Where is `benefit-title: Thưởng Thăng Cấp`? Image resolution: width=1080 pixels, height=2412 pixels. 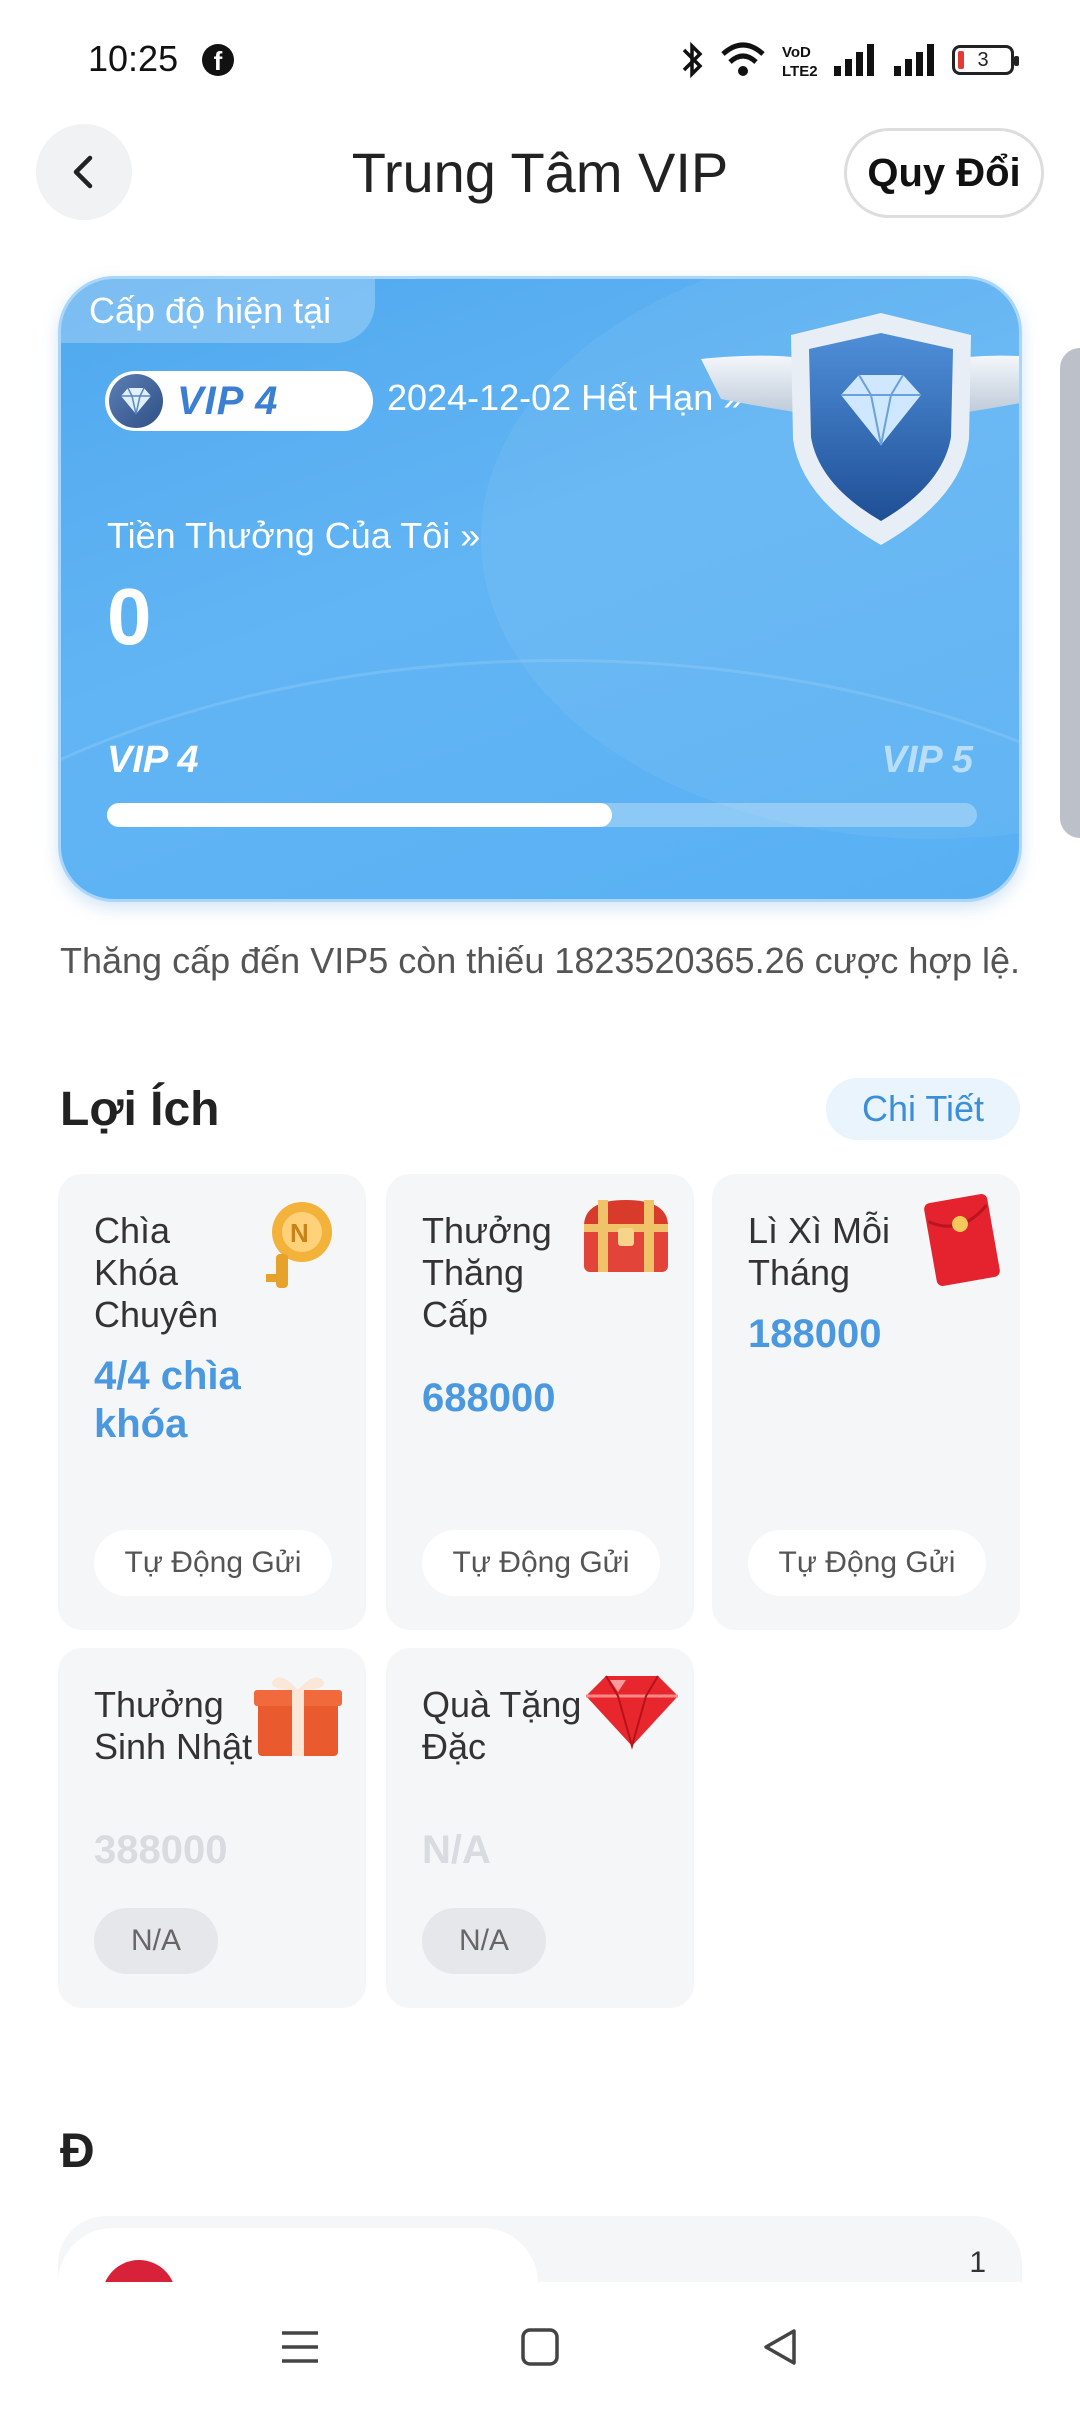 benefit-title: Thưởng Thăng Cấp is located at coordinates (487, 1272).